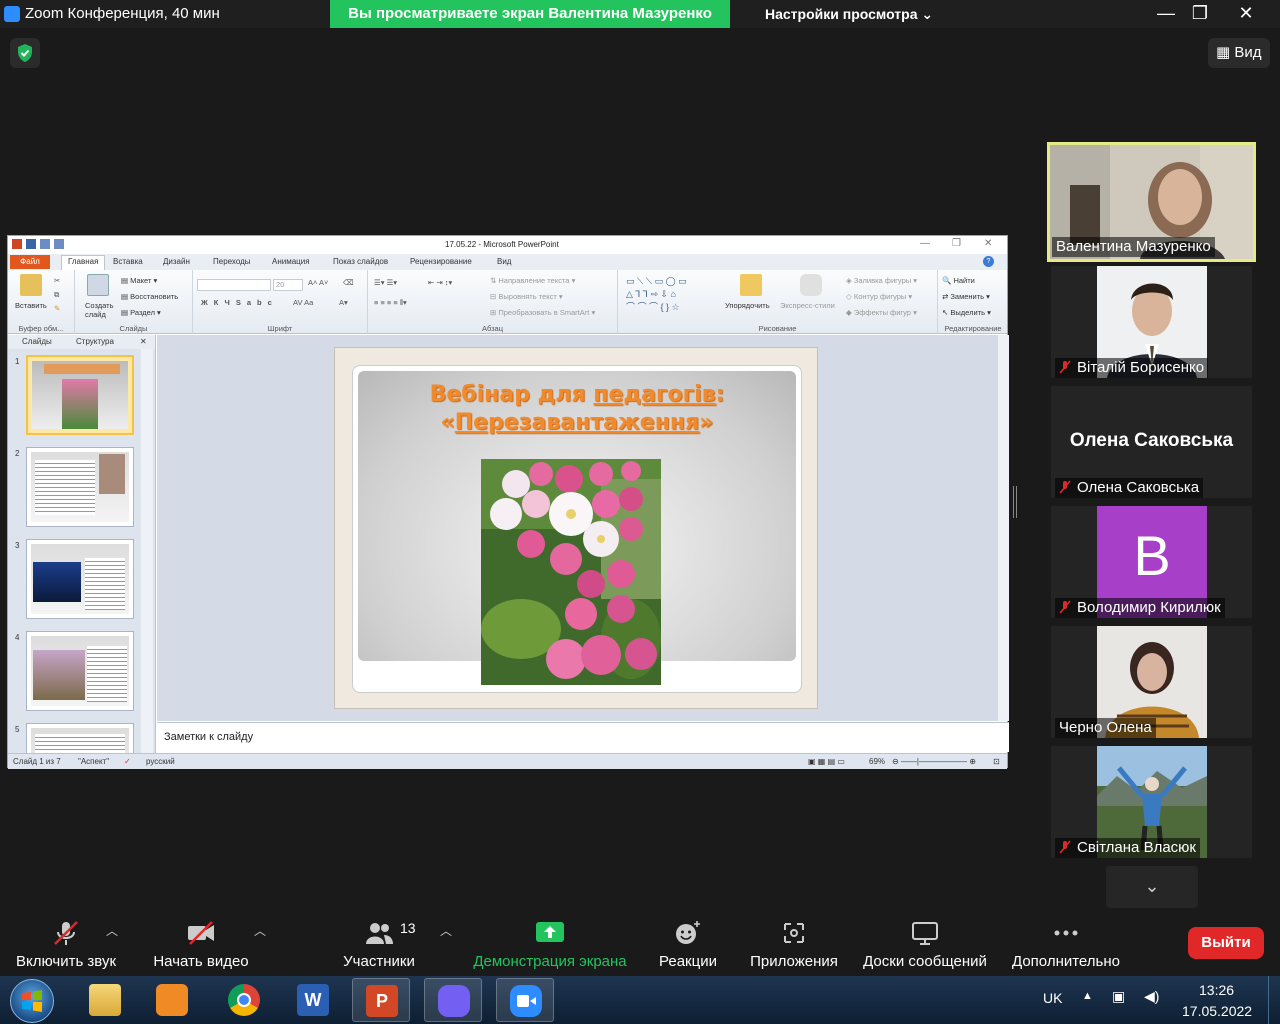 The width and height of the screenshot is (1280, 1024). What do you see at coordinates (45, 244) in the screenshot?
I see `undo-icon` at bounding box center [45, 244].